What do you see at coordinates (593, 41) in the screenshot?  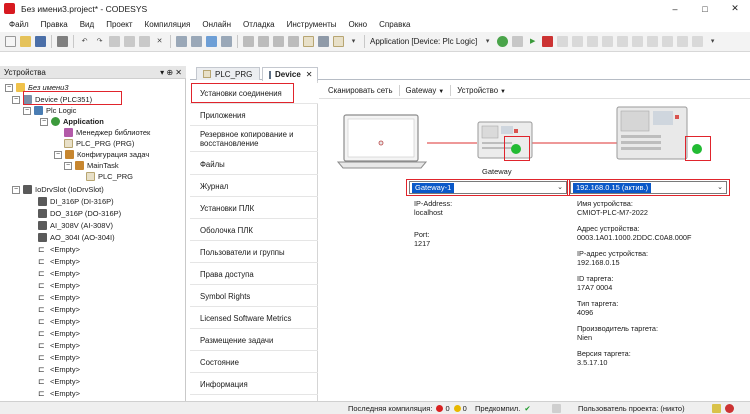 I see `step-over-icon` at bounding box center [593, 41].